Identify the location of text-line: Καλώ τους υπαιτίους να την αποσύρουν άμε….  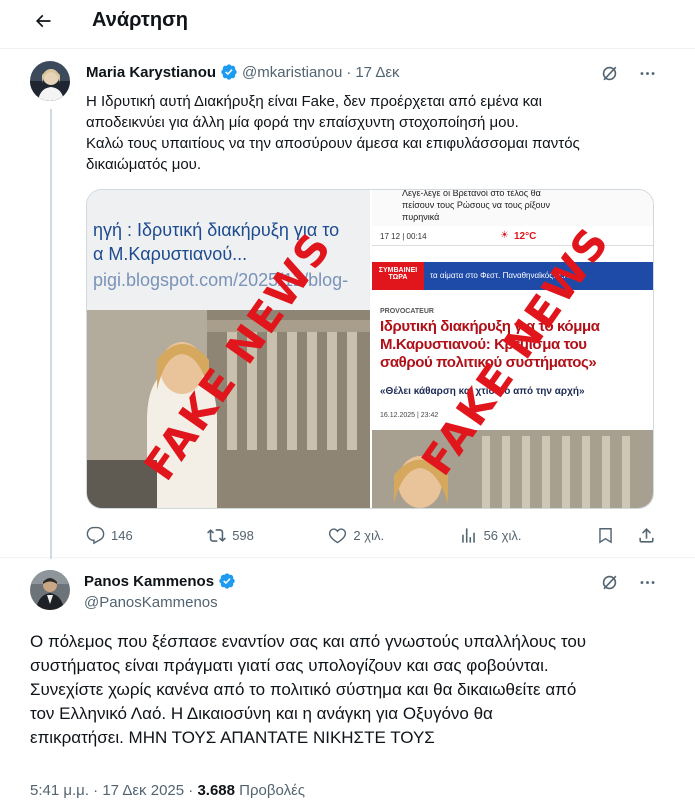
(333, 143).